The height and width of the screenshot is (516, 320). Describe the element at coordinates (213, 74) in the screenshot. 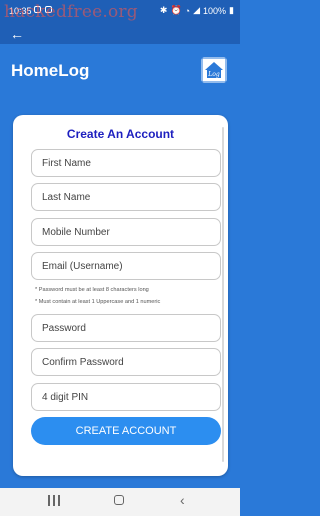

I see `svg-text: Log` at that location.